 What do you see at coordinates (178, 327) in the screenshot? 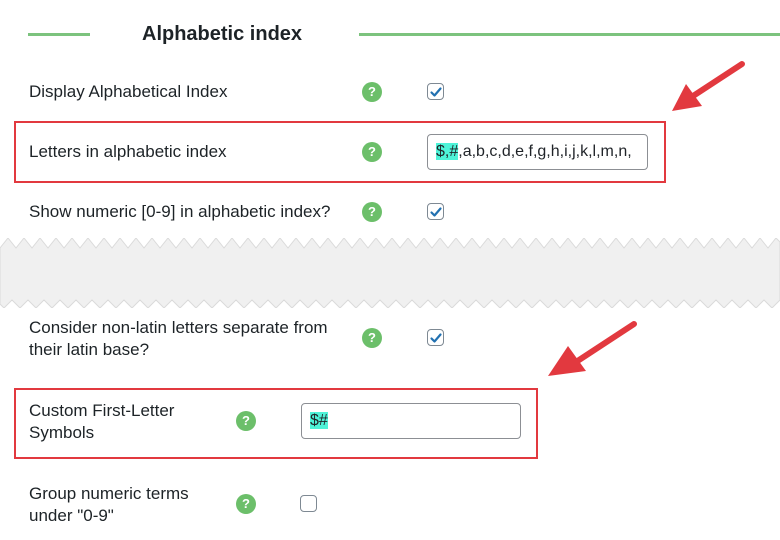
I see `non-latin-label-line1: Consider non-latin letters separate from` at bounding box center [178, 327].